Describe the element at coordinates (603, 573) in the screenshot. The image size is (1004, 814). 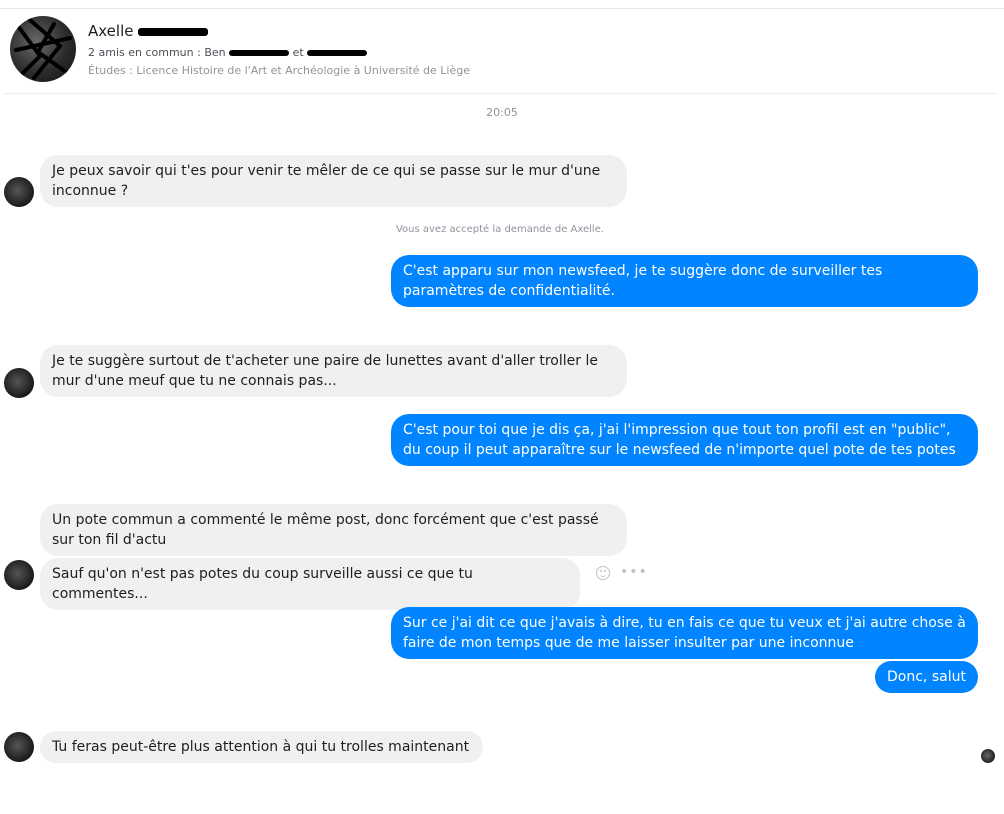
I see `emoji-icon` at that location.